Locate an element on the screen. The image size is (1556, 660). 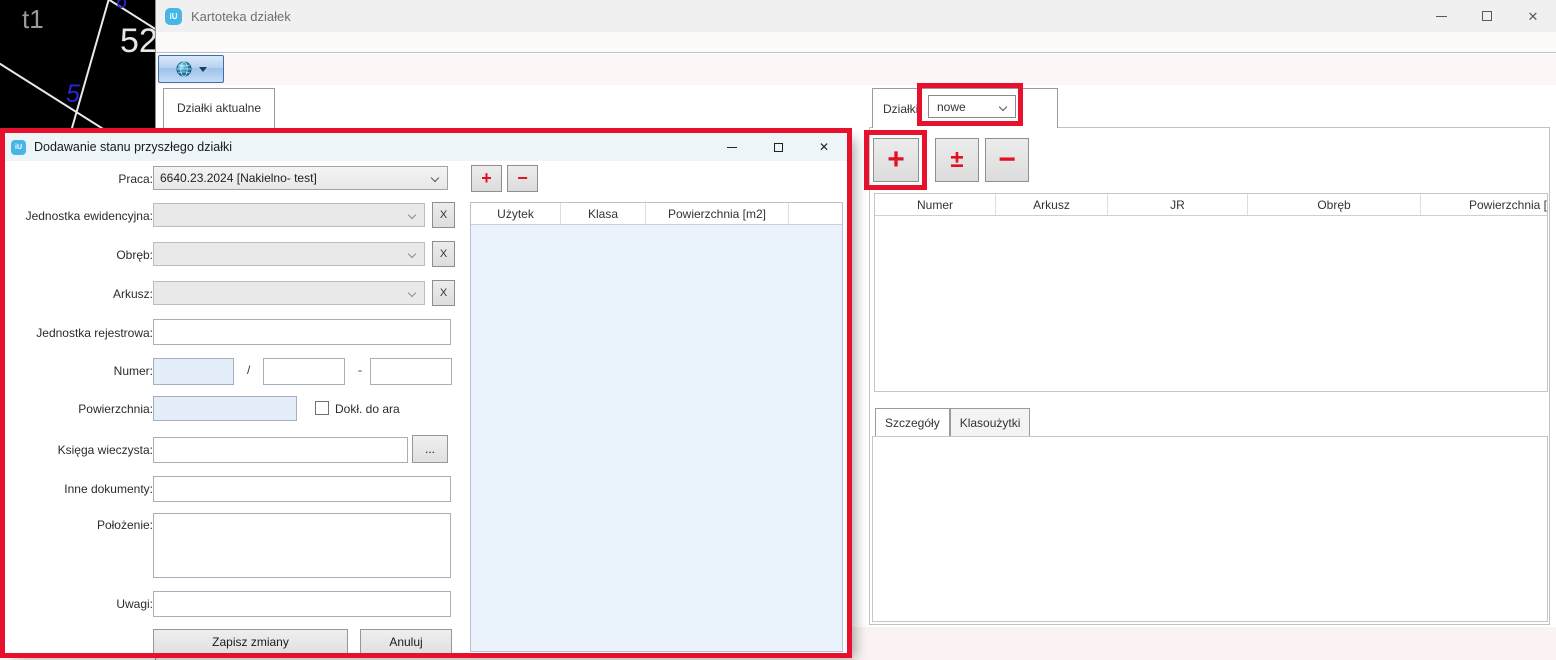
main-titlebar: iU Kartoteka działek ✕ is located at coordinates (856, 16).